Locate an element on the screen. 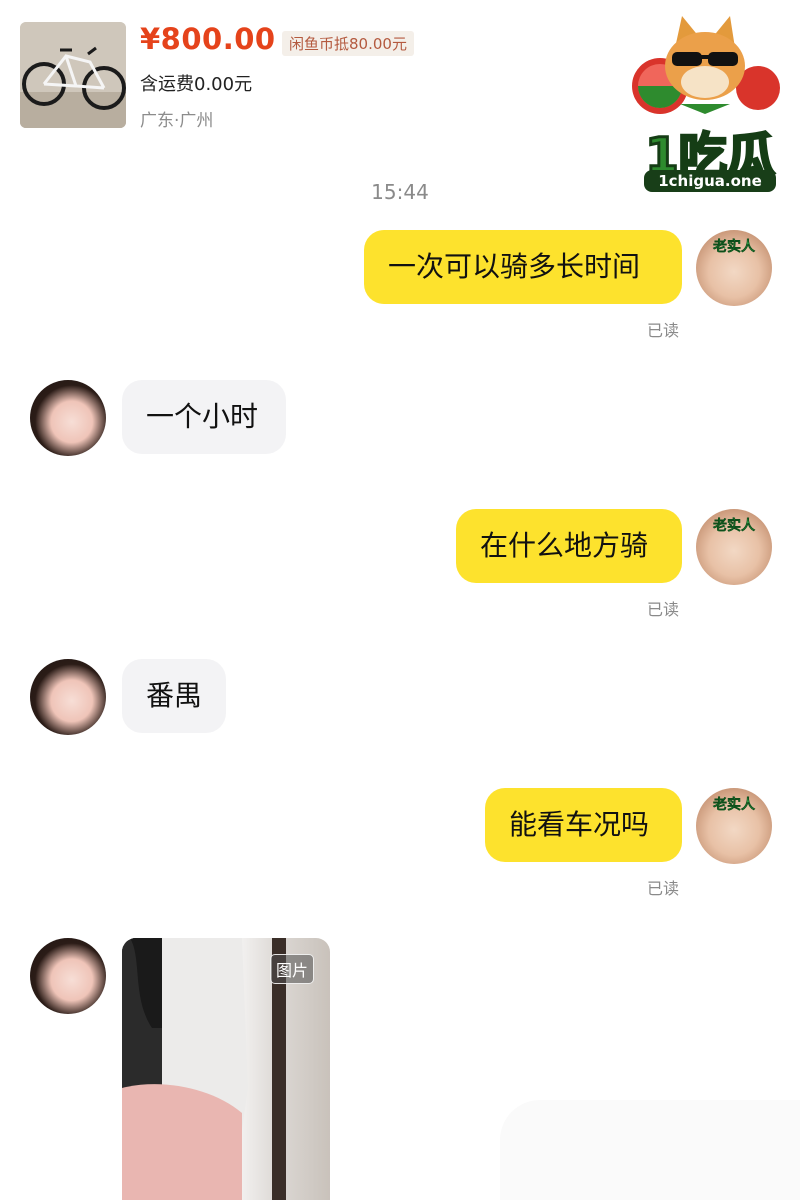  product-card: ¥800.00 闲鱼币抵80.00元 含运费0.00元 广东·广州 is located at coordinates (320, 75).